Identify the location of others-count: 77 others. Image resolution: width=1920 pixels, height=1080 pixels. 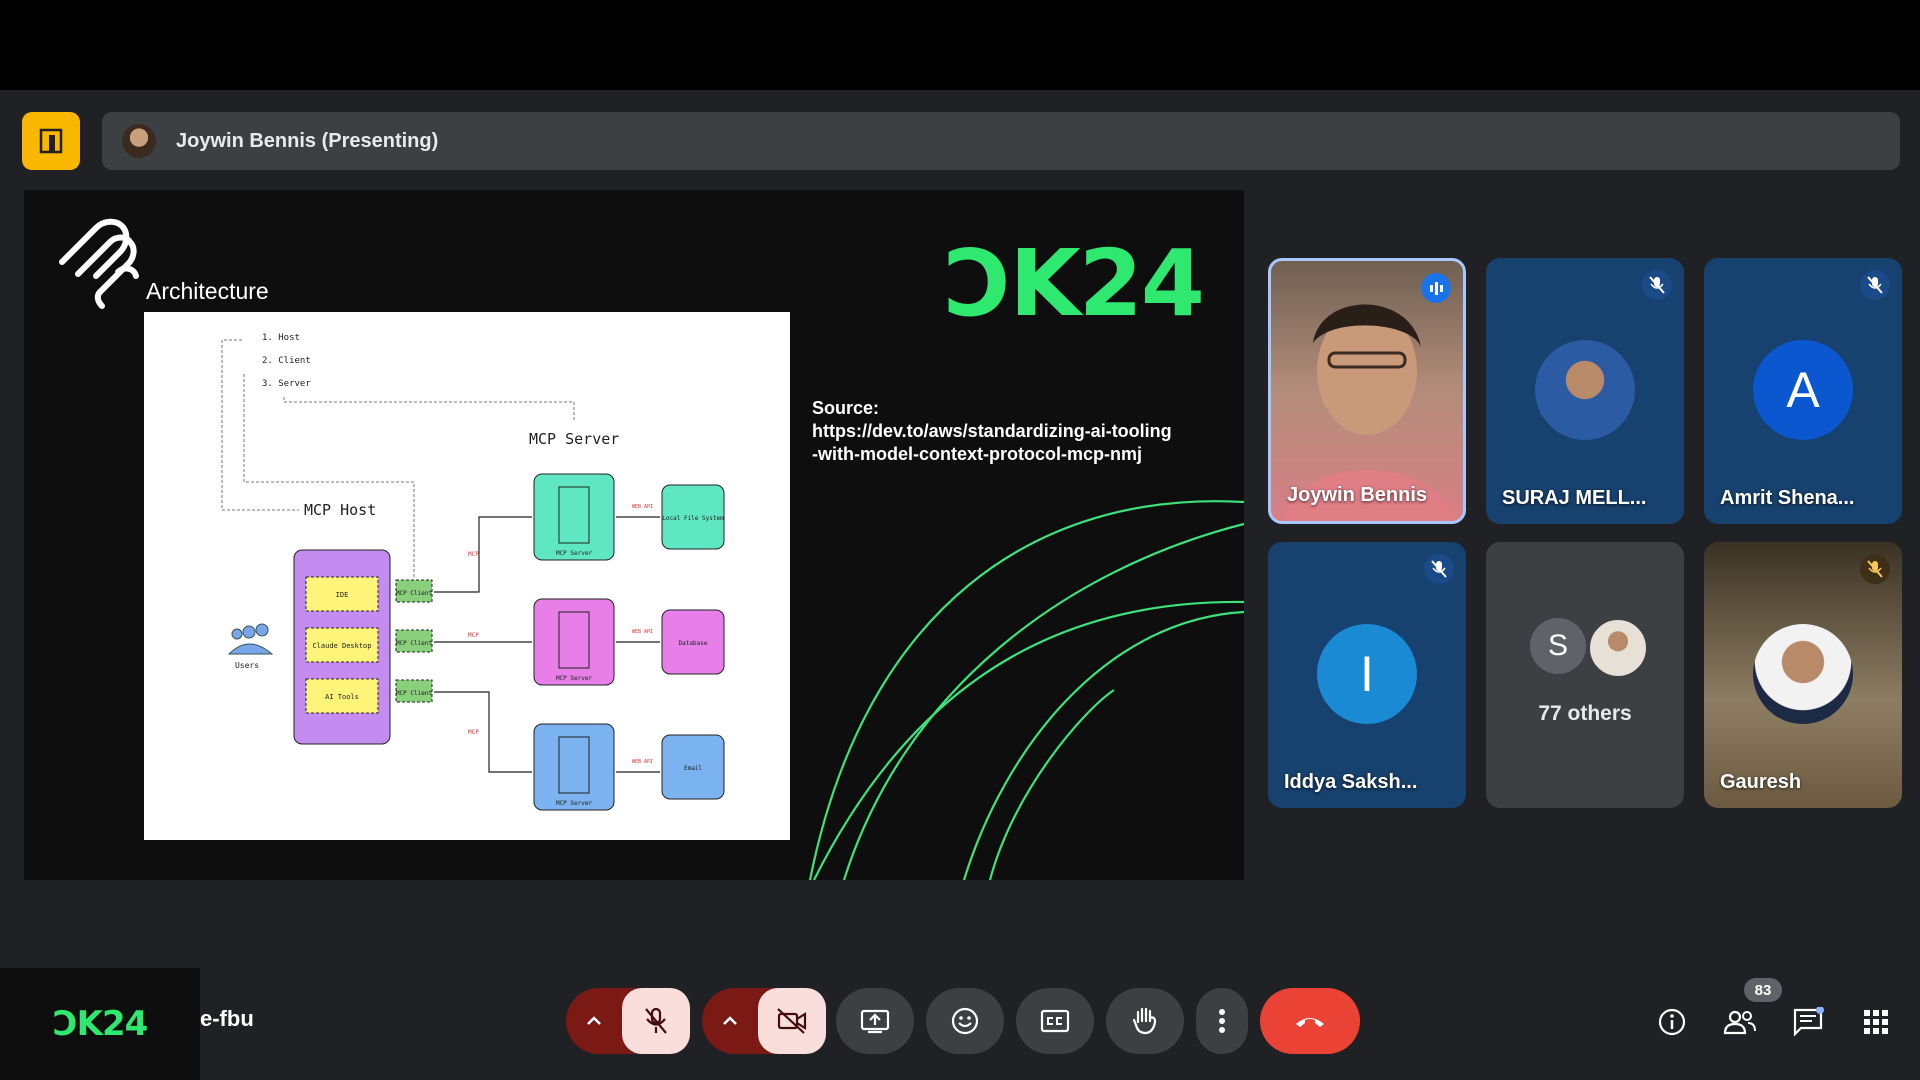
(1585, 713).